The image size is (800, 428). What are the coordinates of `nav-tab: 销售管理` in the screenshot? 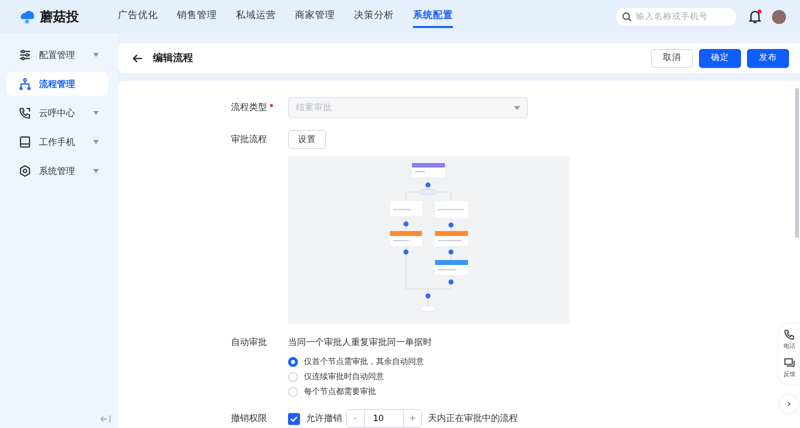 It's located at (197, 16).